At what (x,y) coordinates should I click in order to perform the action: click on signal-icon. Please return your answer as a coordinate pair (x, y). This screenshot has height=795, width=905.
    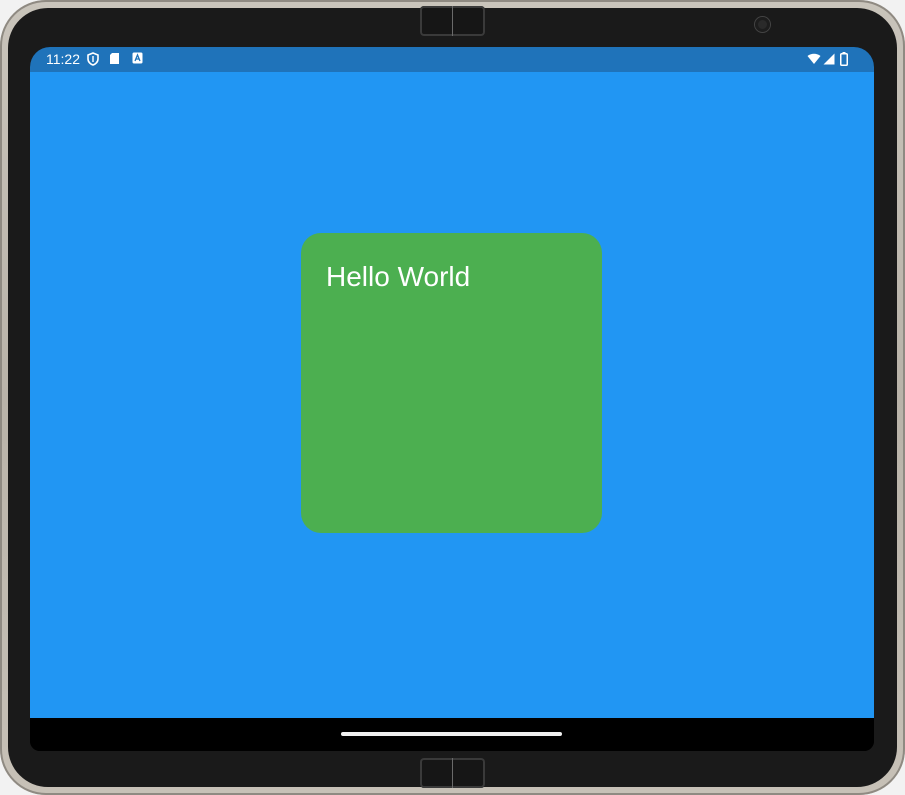
    Looking at the image, I should click on (829, 59).